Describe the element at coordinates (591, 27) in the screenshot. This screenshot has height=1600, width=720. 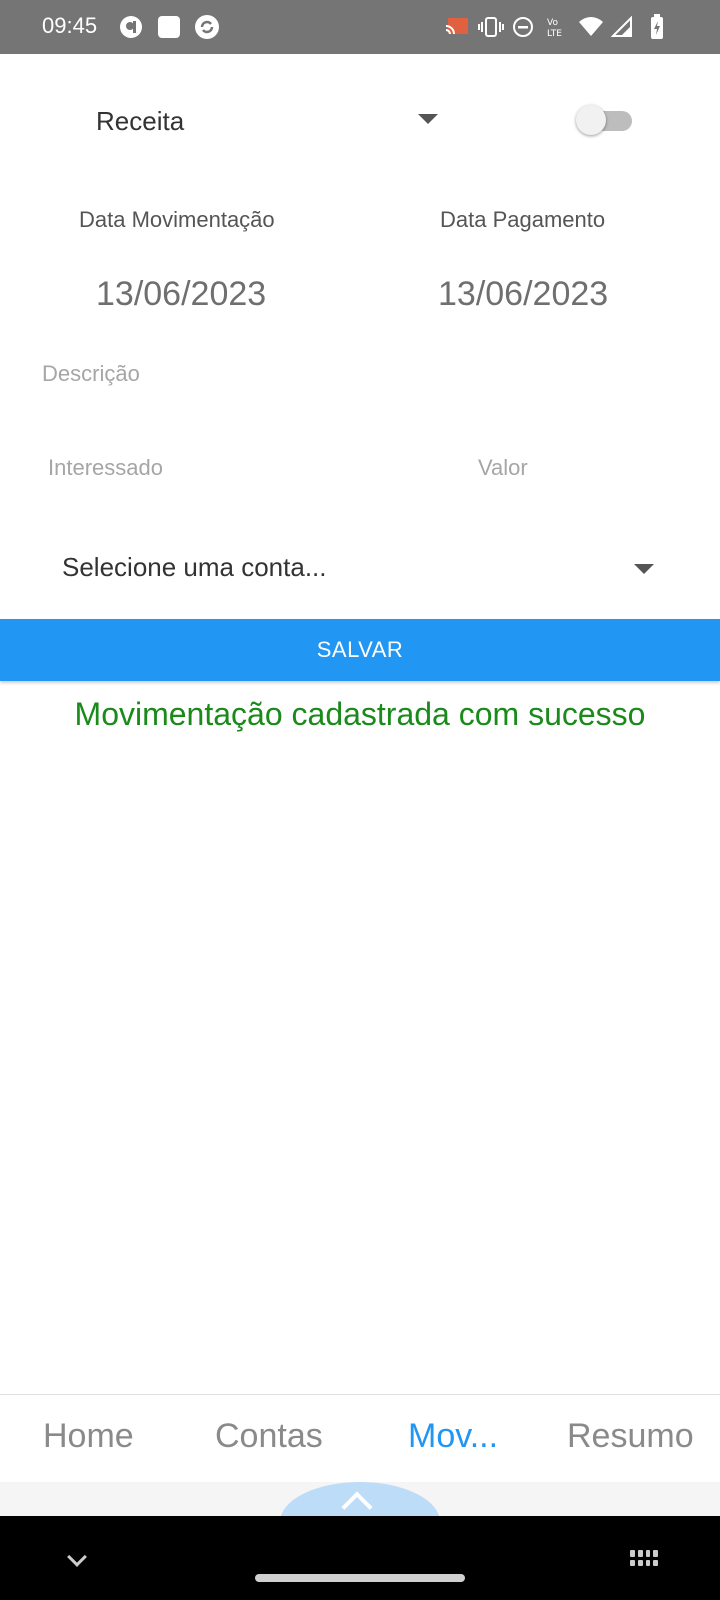
I see `wifi-icon` at that location.